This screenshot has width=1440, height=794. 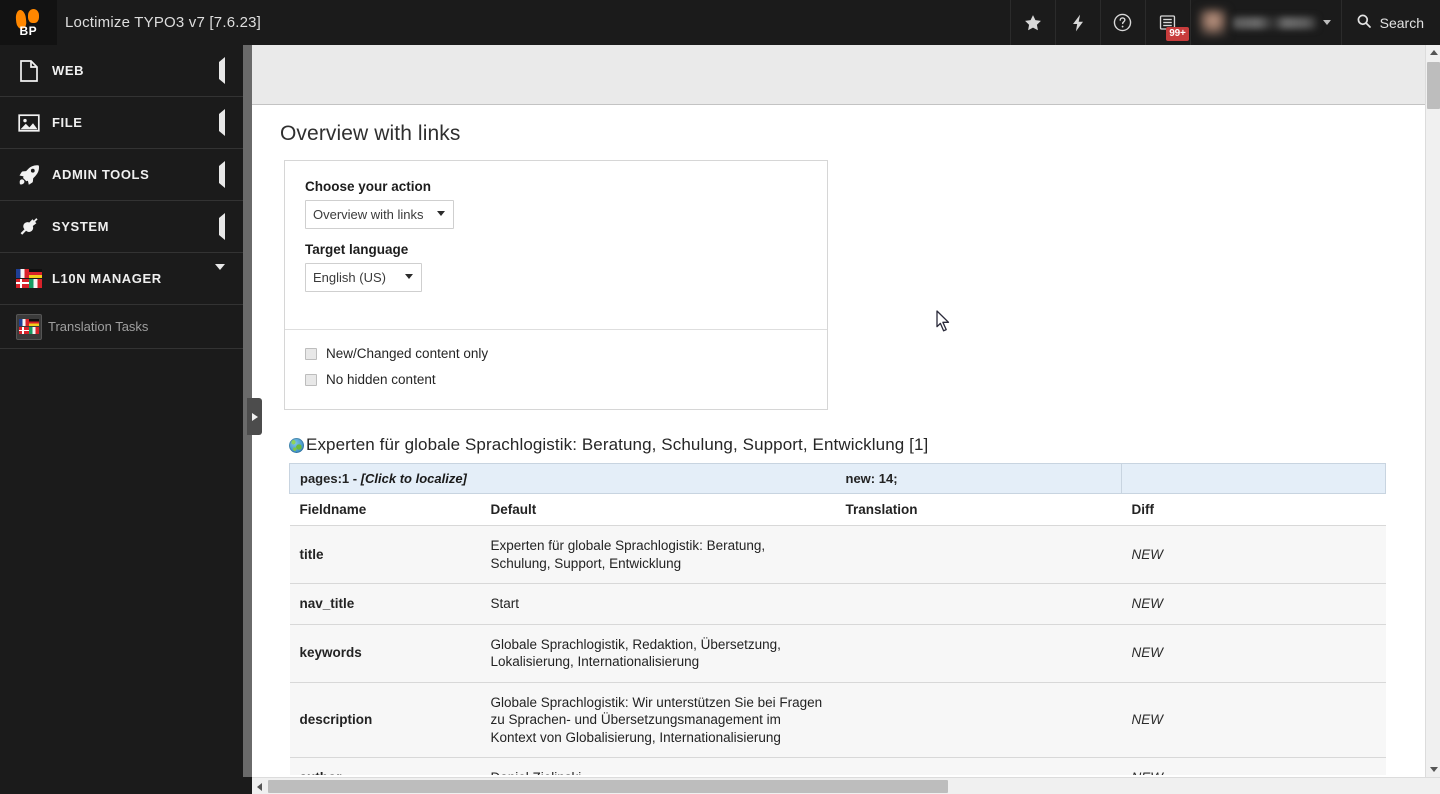 I want to click on page-icon, so click(x=29, y=71).